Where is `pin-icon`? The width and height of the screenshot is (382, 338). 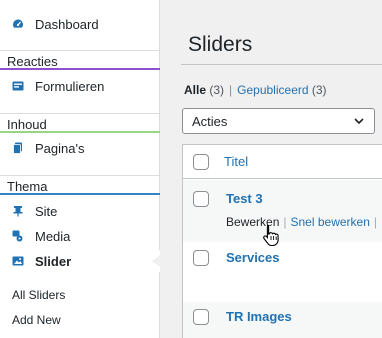
pin-icon is located at coordinates (18, 211).